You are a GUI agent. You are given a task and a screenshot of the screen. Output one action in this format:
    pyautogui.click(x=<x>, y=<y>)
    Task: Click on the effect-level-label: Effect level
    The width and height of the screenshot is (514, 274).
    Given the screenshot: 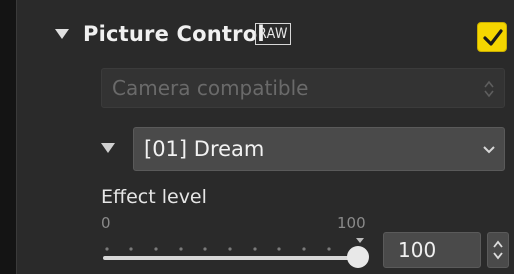 What is the action you would take?
    pyautogui.click(x=154, y=197)
    